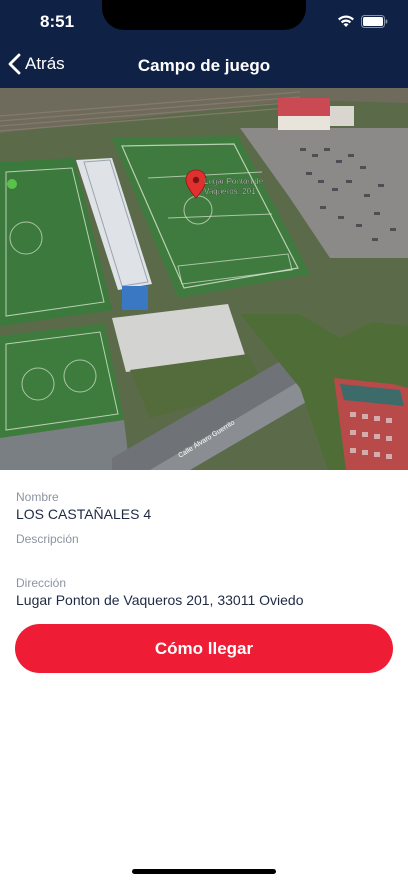 This screenshot has height=883, width=408. I want to click on page-title: Campo de juego, so click(204, 65).